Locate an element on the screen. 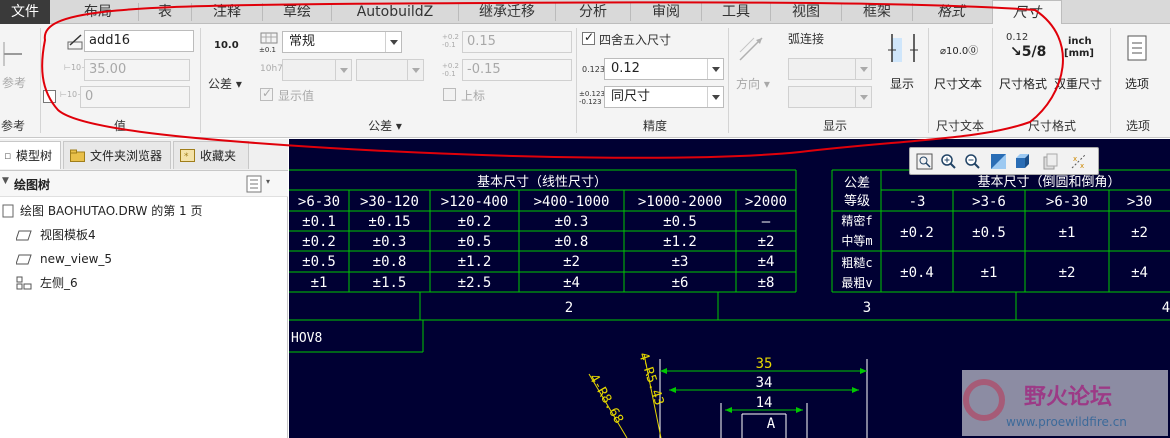 The height and width of the screenshot is (438, 1170). direction-icon is located at coordinates (751, 49).